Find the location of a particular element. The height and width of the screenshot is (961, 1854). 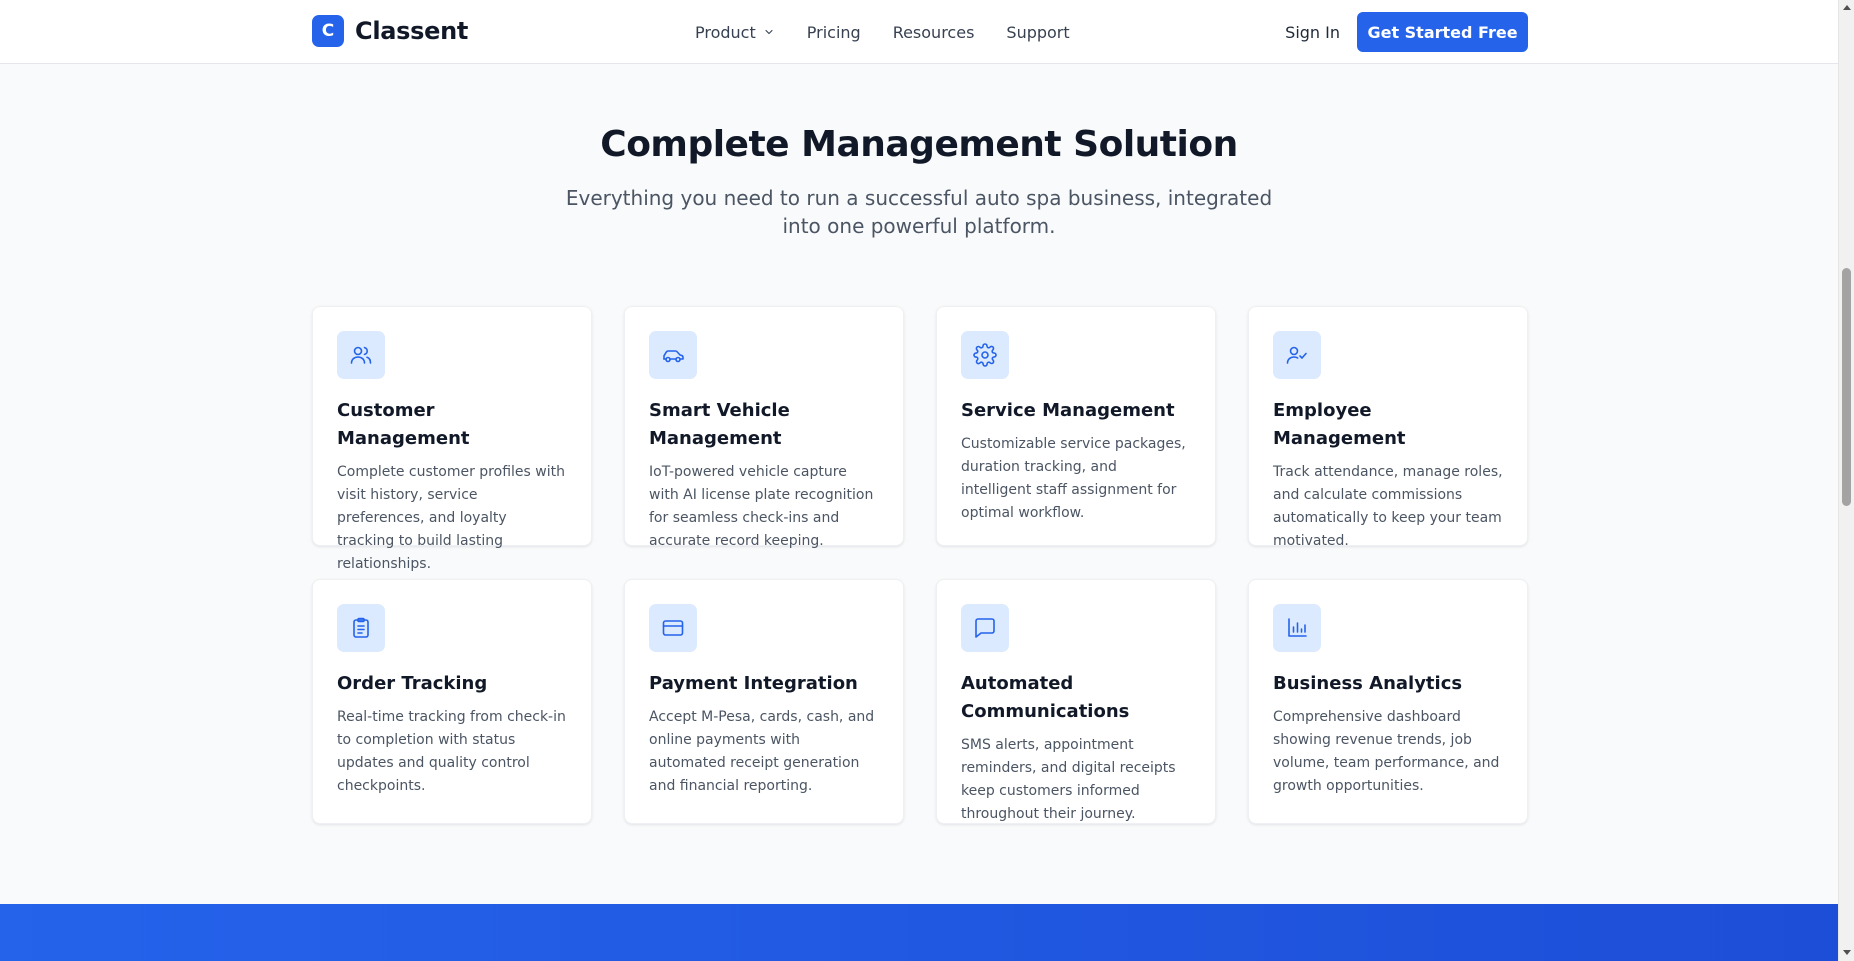

nav-actions: Sign In Get Started Free is located at coordinates (1406, 32).